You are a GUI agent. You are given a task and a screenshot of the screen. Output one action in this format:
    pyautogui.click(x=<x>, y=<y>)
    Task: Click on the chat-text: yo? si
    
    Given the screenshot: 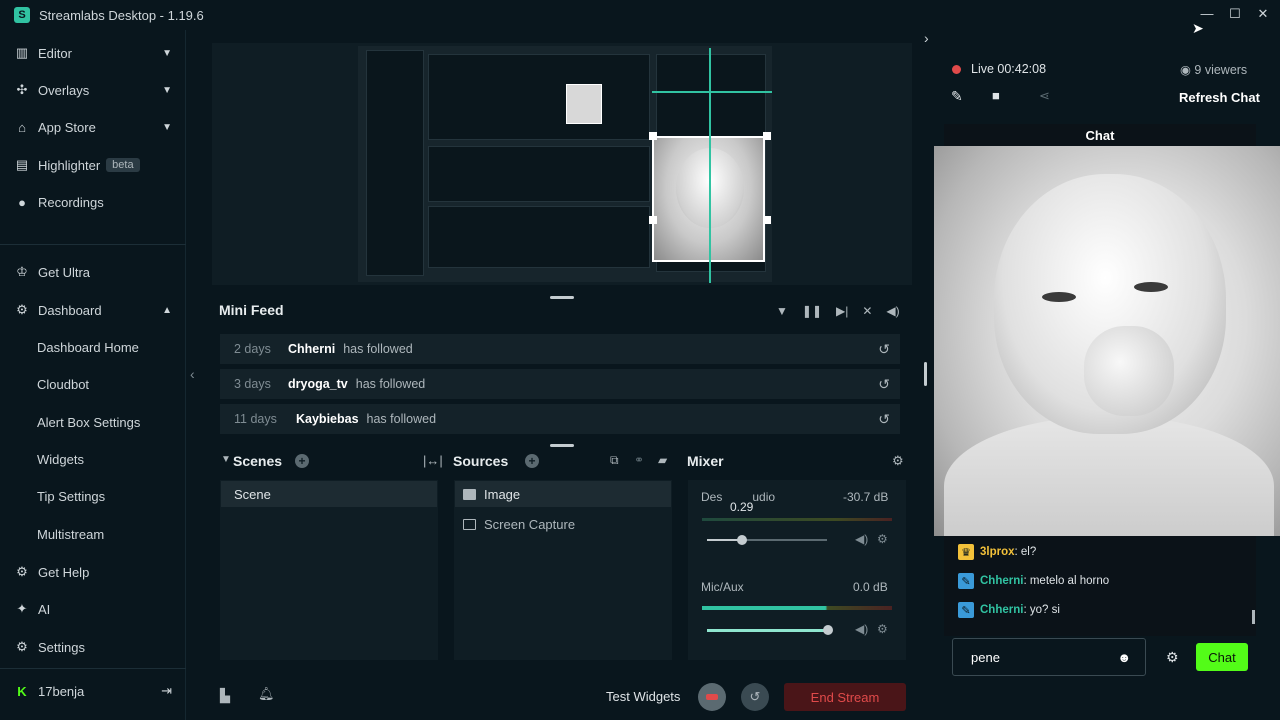 What is the action you would take?
    pyautogui.click(x=1044, y=610)
    